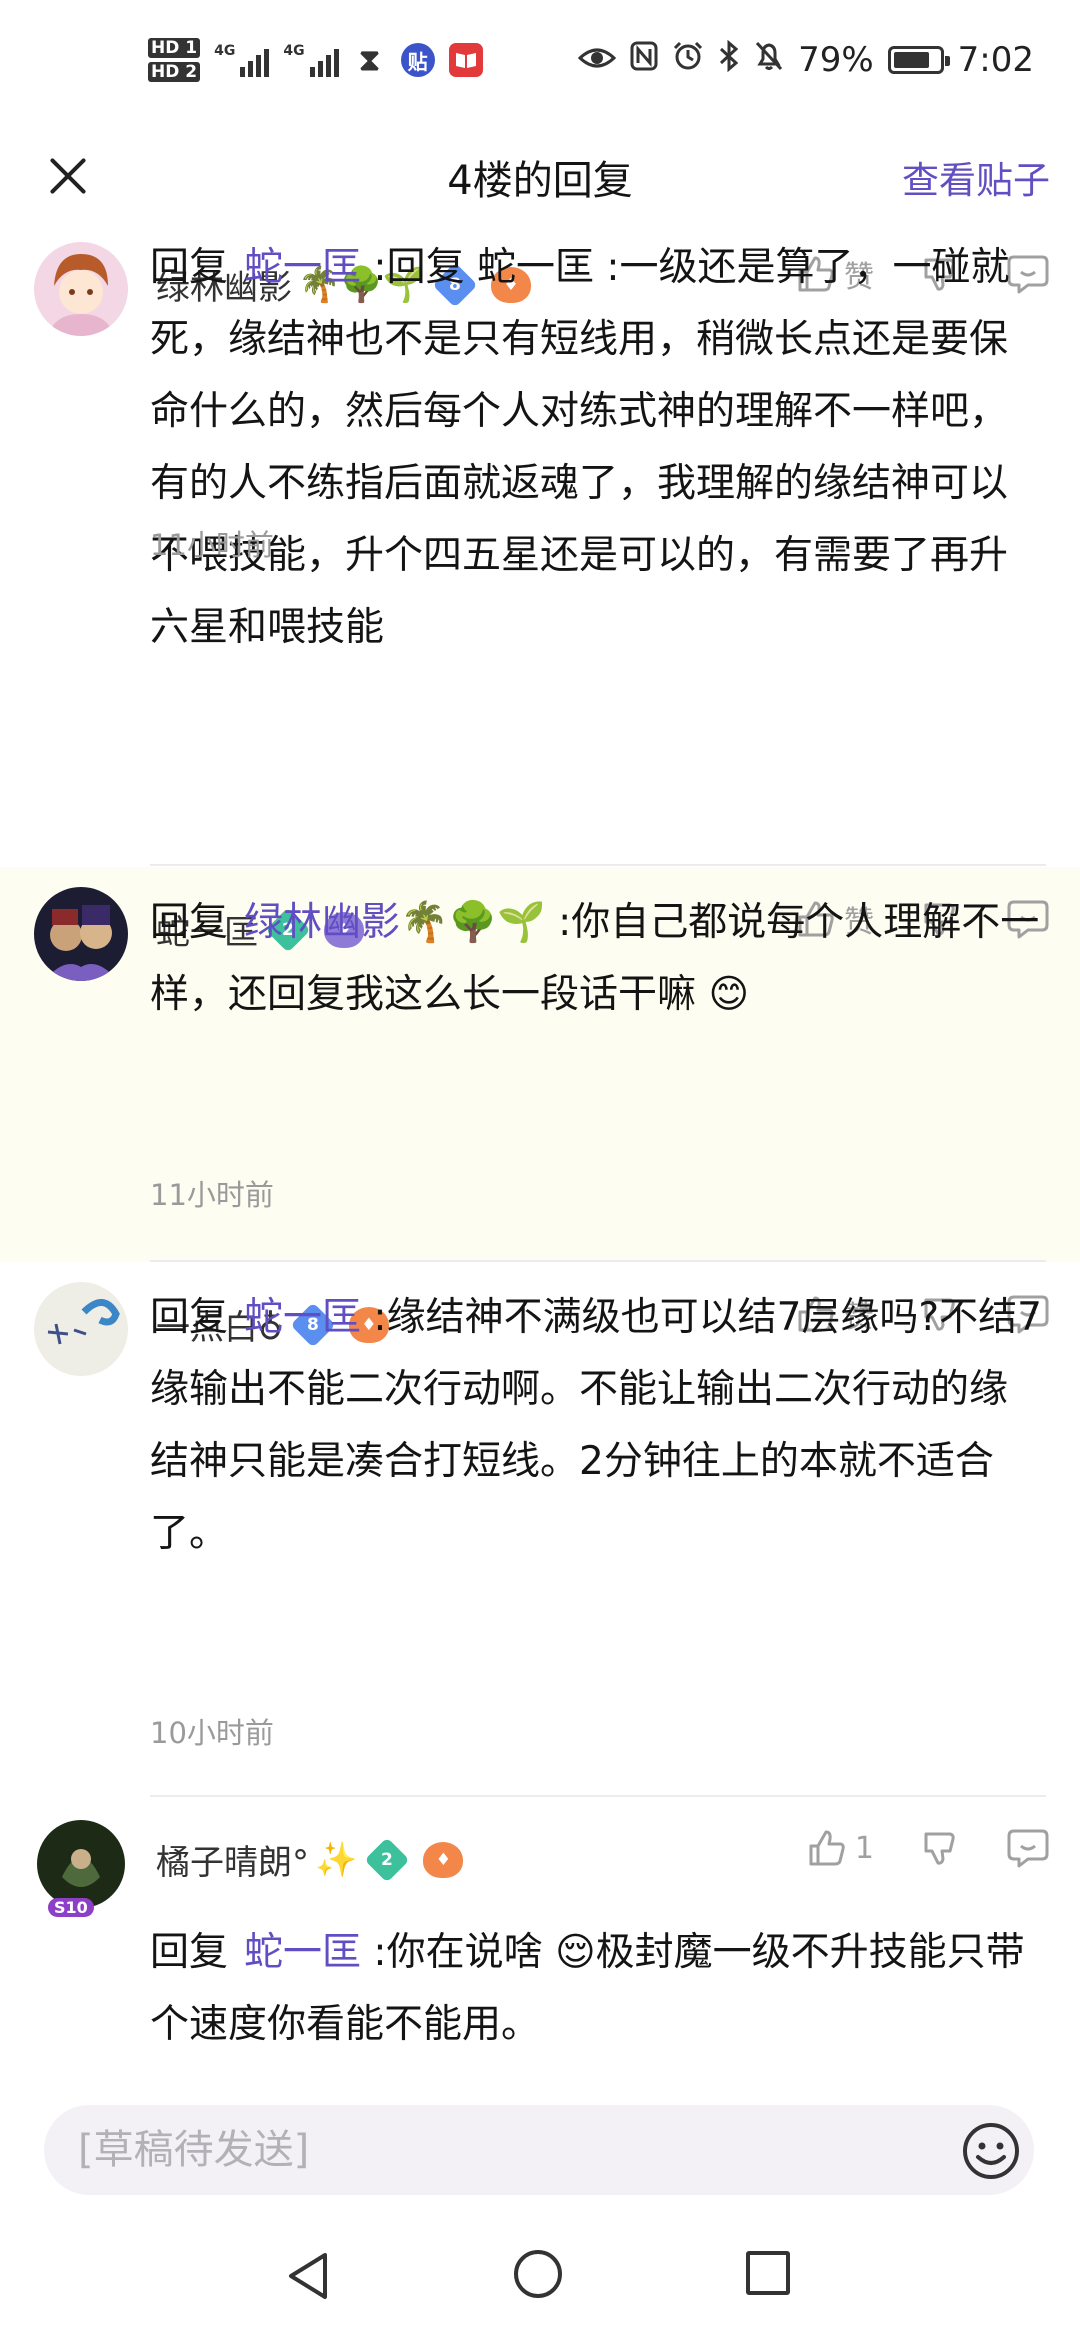 The image size is (1080, 2340). I want to click on battery-fill, so click(911, 60).